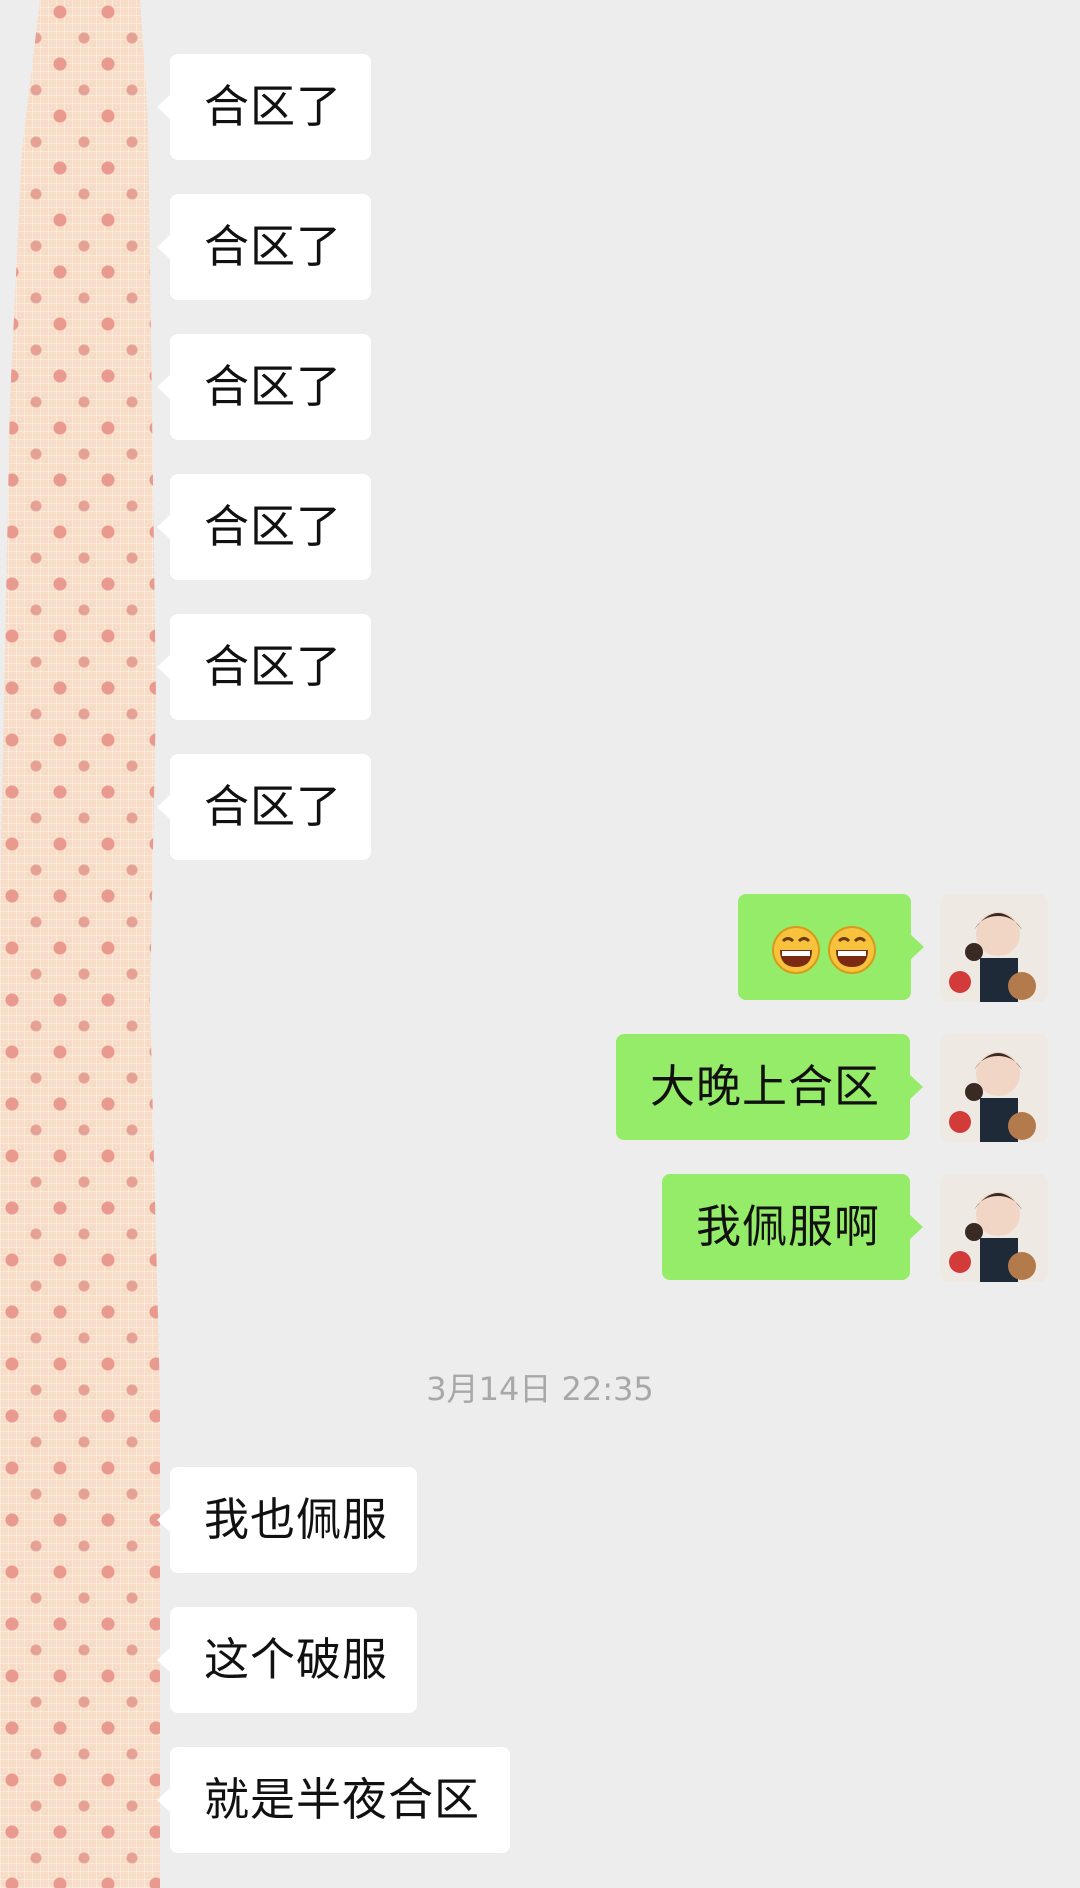 The height and width of the screenshot is (1888, 1080). Describe the element at coordinates (788, 1226) in the screenshot. I see `message-text: 我佩服啊` at that location.